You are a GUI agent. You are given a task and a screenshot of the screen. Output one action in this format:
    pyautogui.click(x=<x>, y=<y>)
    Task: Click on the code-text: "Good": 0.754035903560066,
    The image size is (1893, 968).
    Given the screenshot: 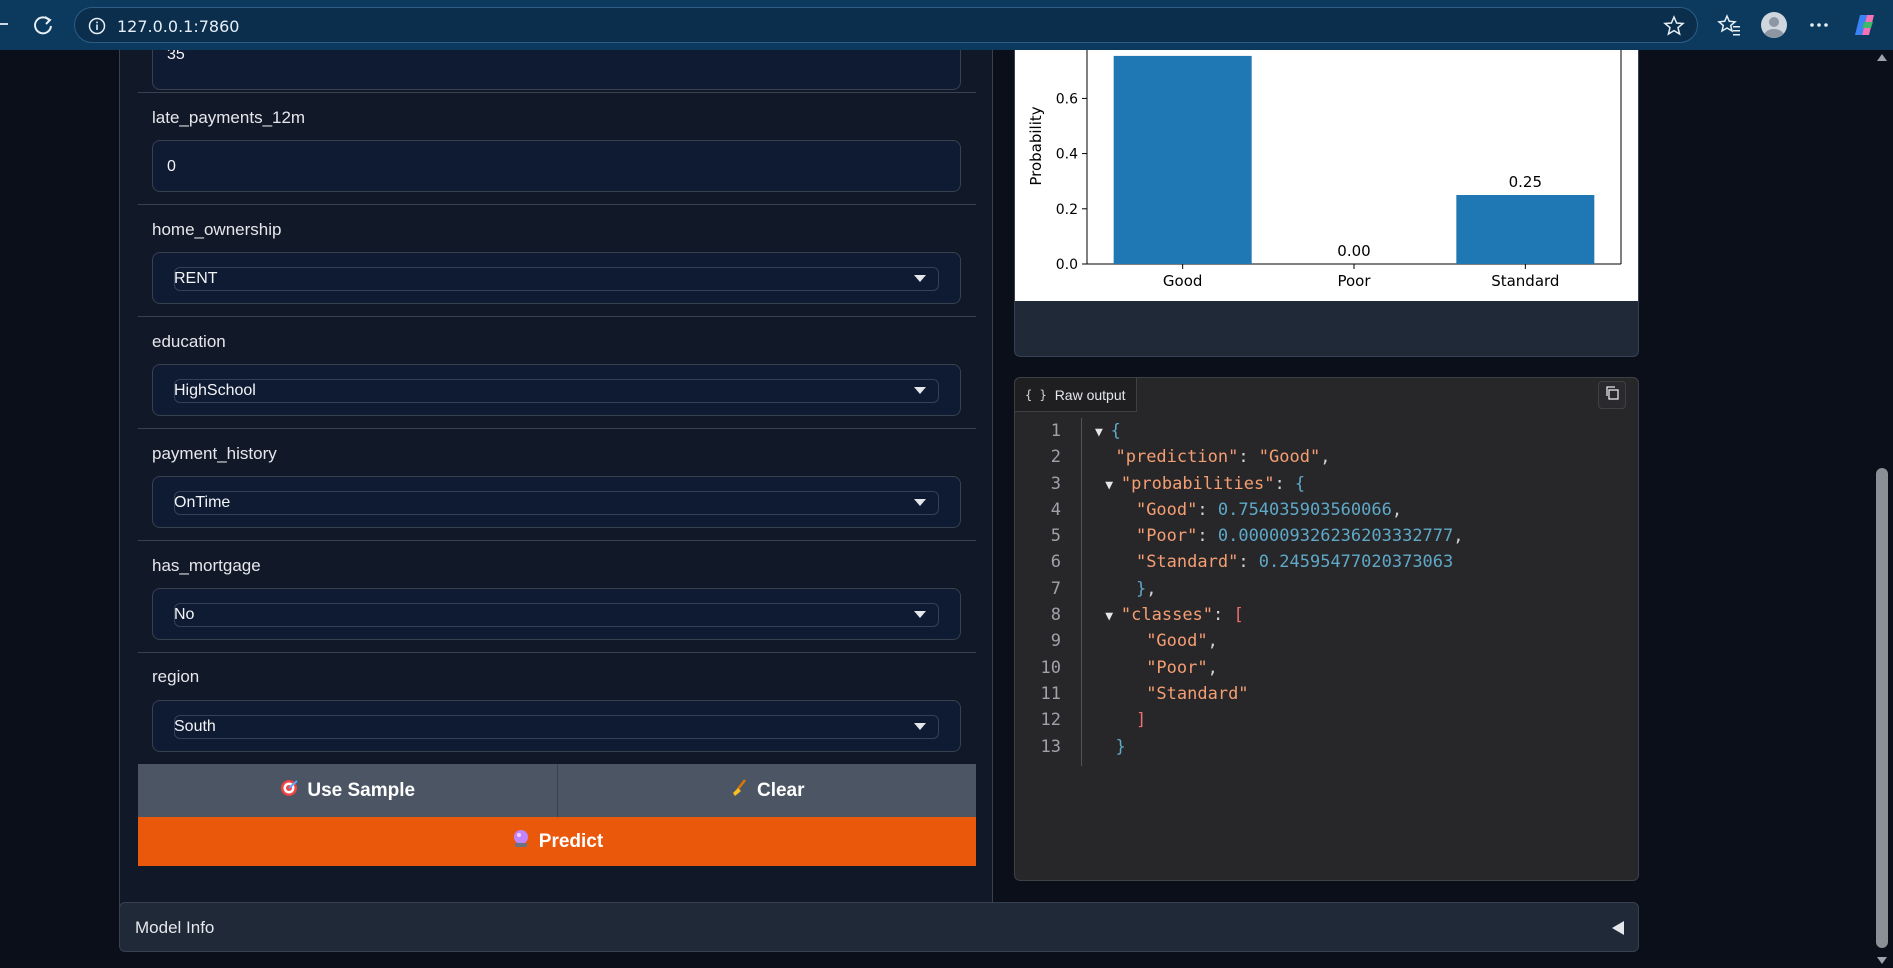 What is the action you would take?
    pyautogui.click(x=1248, y=510)
    